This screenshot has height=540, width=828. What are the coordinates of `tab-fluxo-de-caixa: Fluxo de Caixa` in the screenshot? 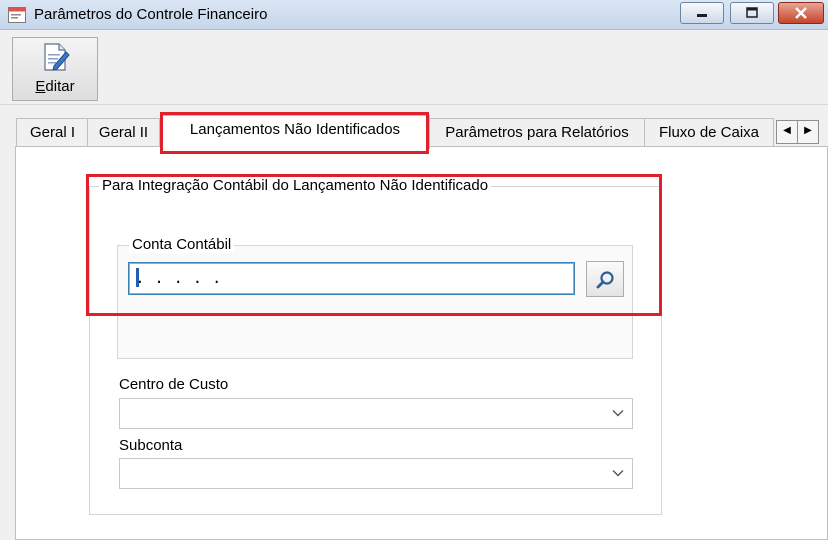 It's located at (709, 133).